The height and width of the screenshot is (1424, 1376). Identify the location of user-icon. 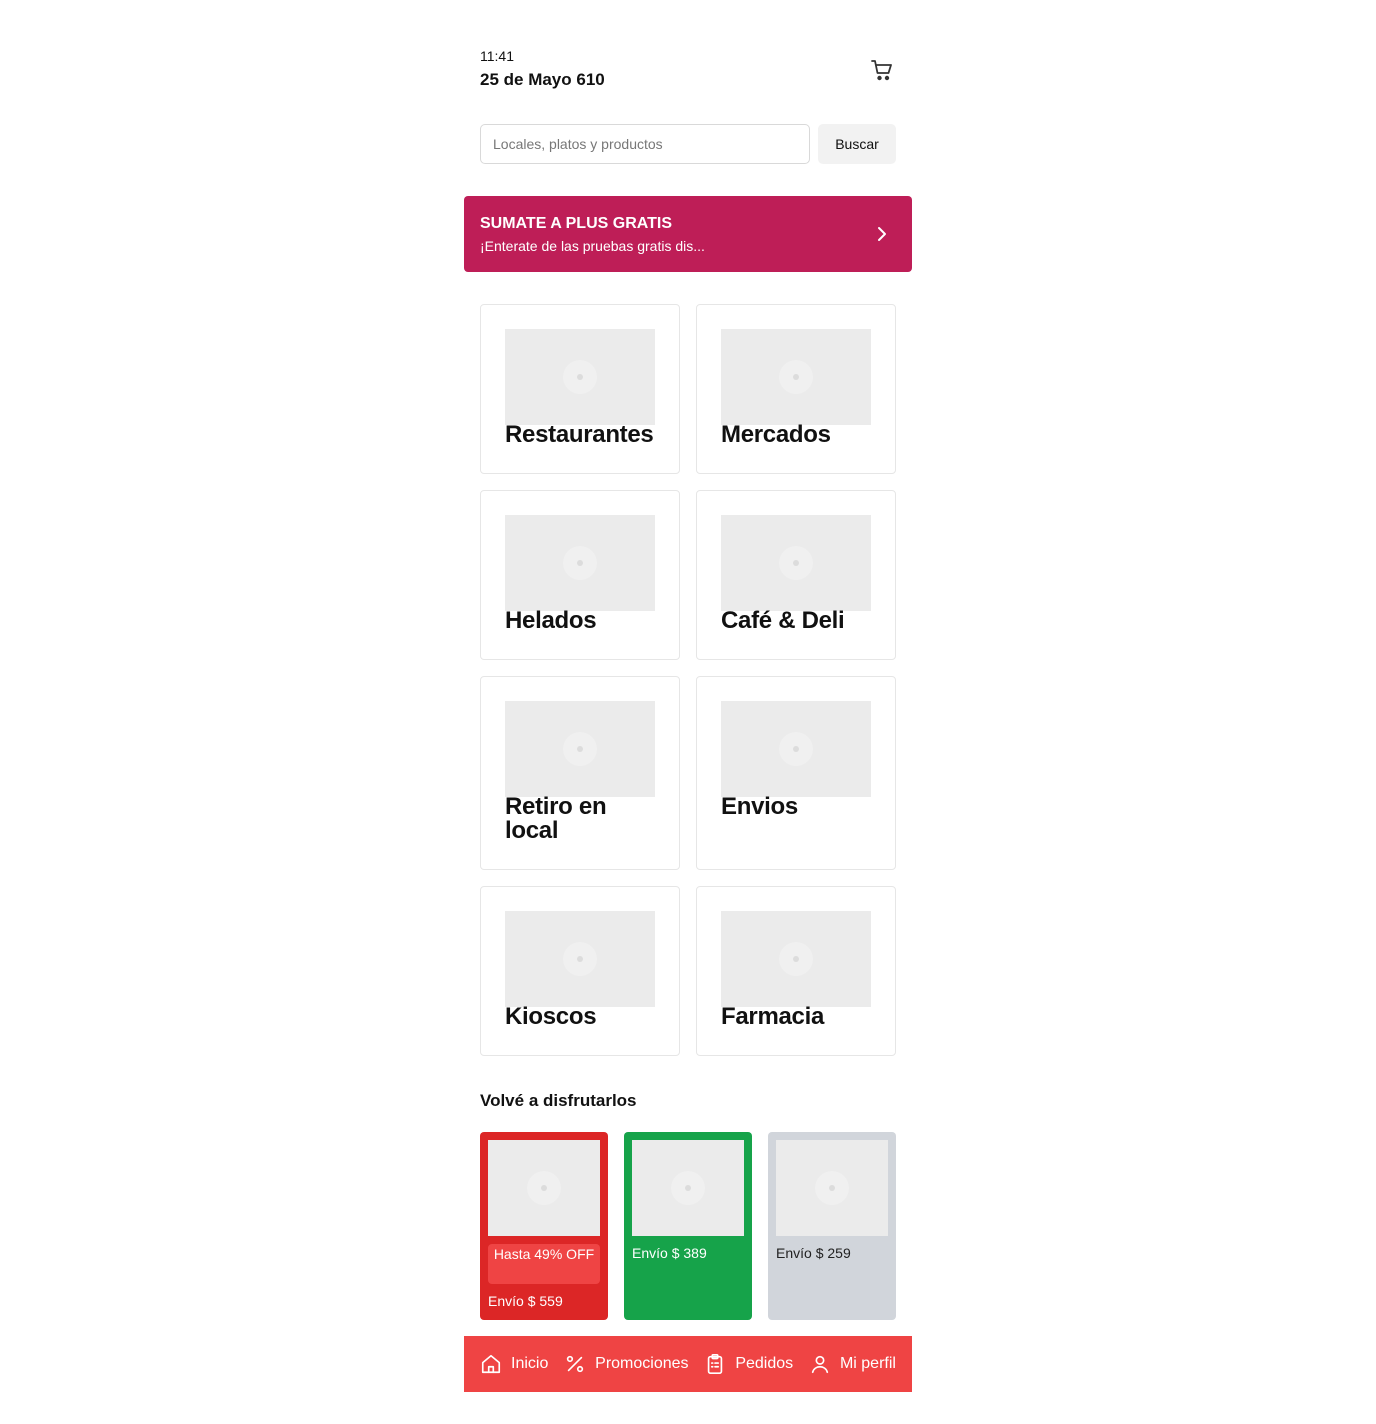
(820, 1364).